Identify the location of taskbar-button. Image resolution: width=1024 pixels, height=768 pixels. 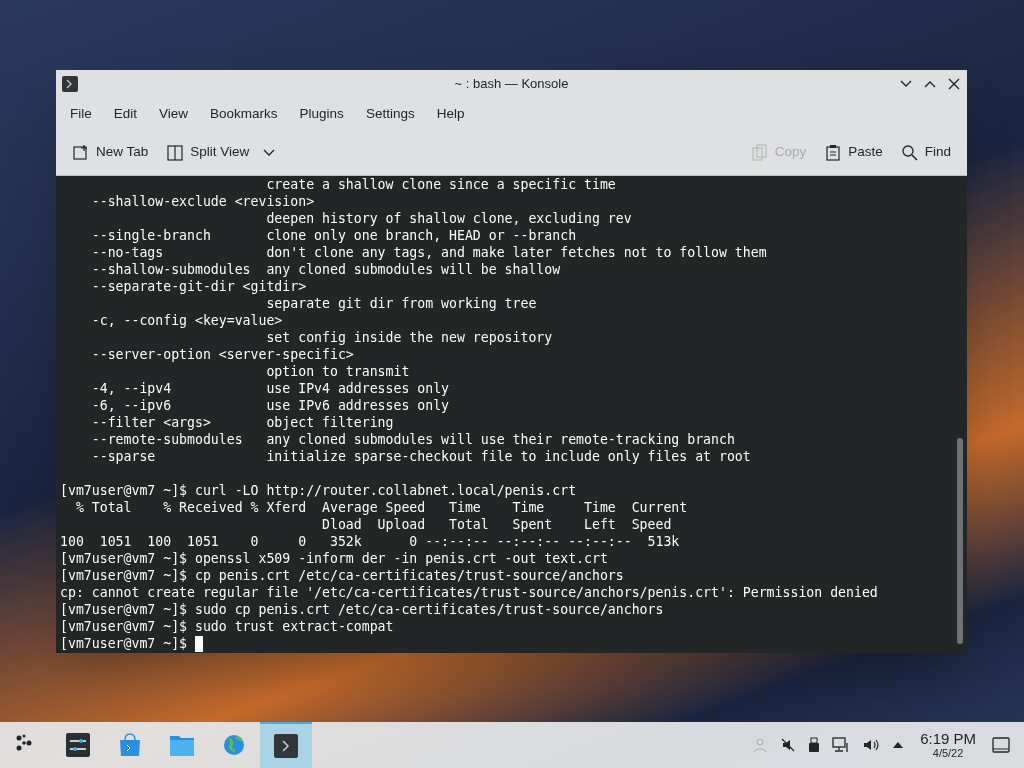
(286, 745).